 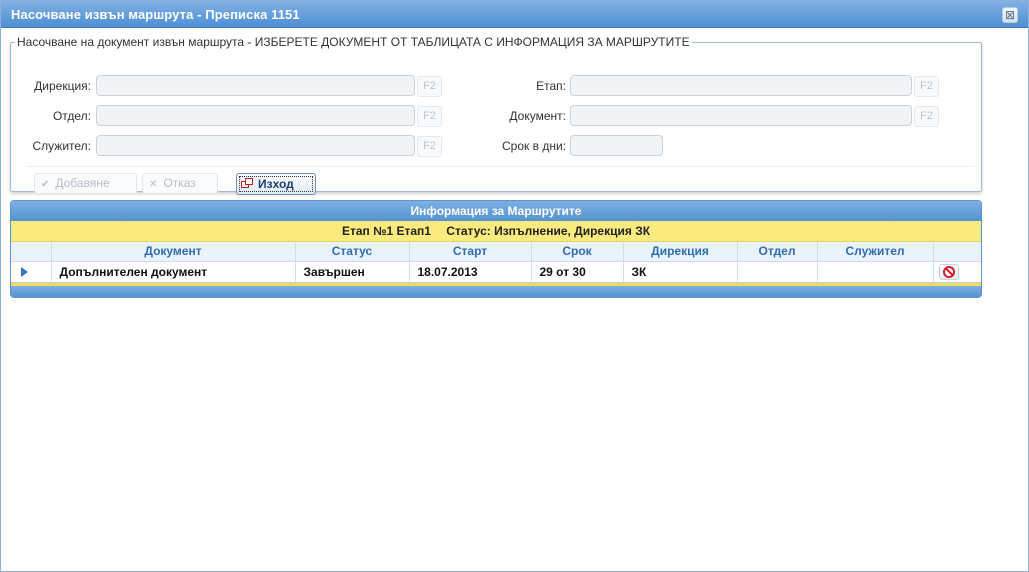 I want to click on employee-row: Служител: F2, so click(x=241, y=146).